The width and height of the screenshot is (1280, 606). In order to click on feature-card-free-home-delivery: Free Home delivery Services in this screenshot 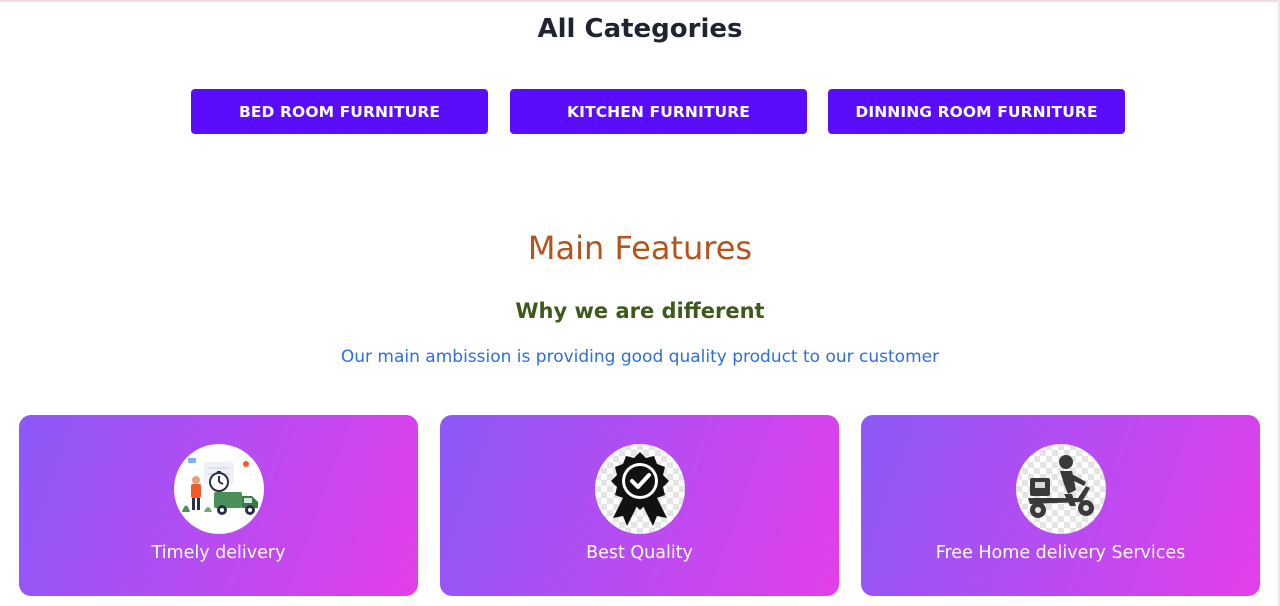, I will do `click(1060, 505)`.